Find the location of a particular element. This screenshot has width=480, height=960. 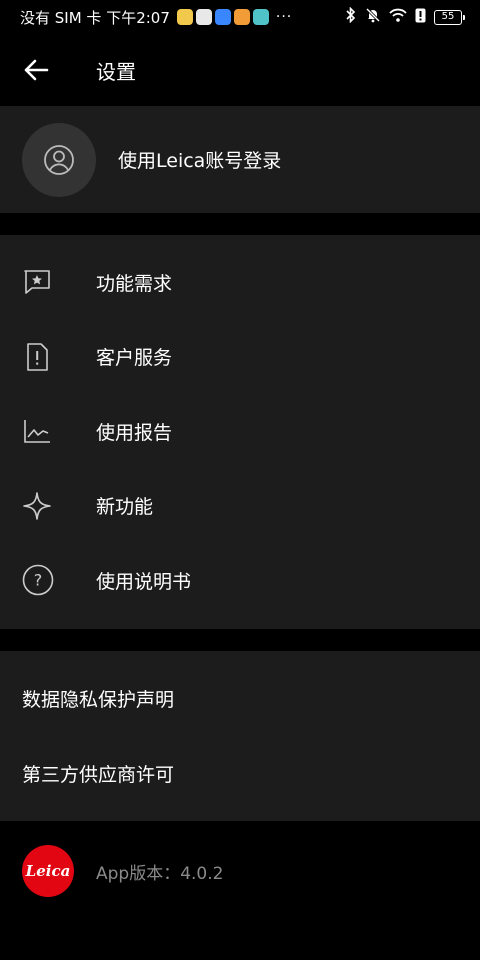

header: 设置 is located at coordinates (240, 70).